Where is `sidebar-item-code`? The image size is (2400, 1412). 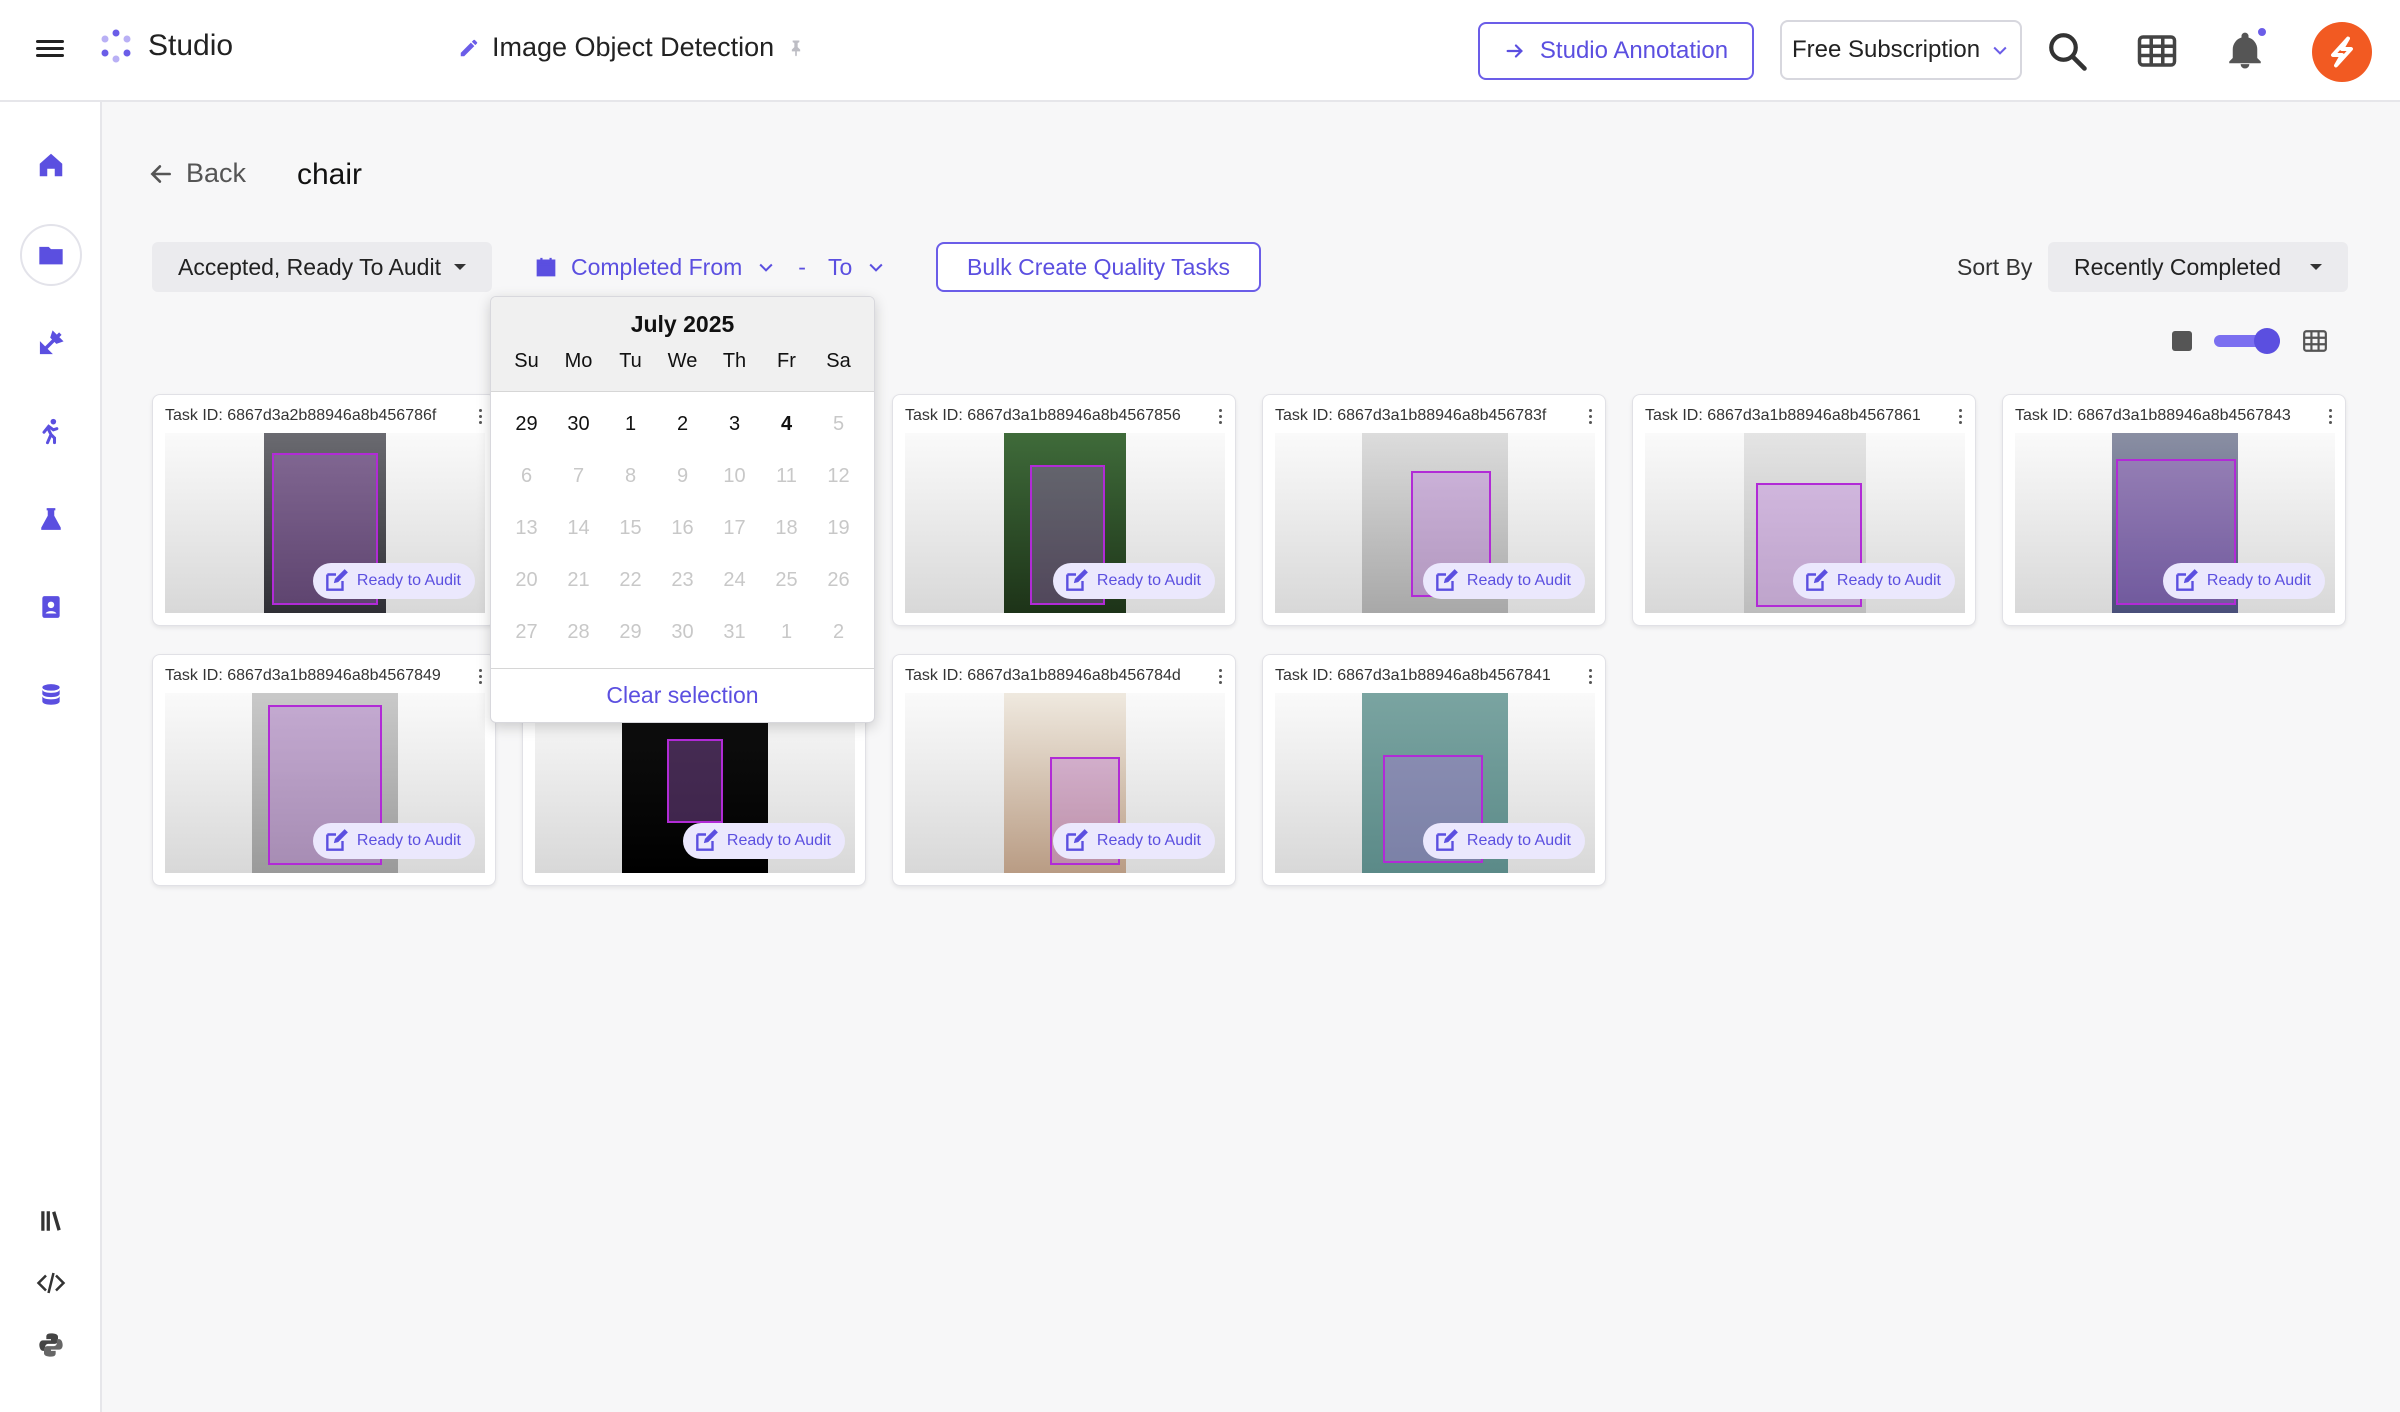 sidebar-item-code is located at coordinates (51, 1283).